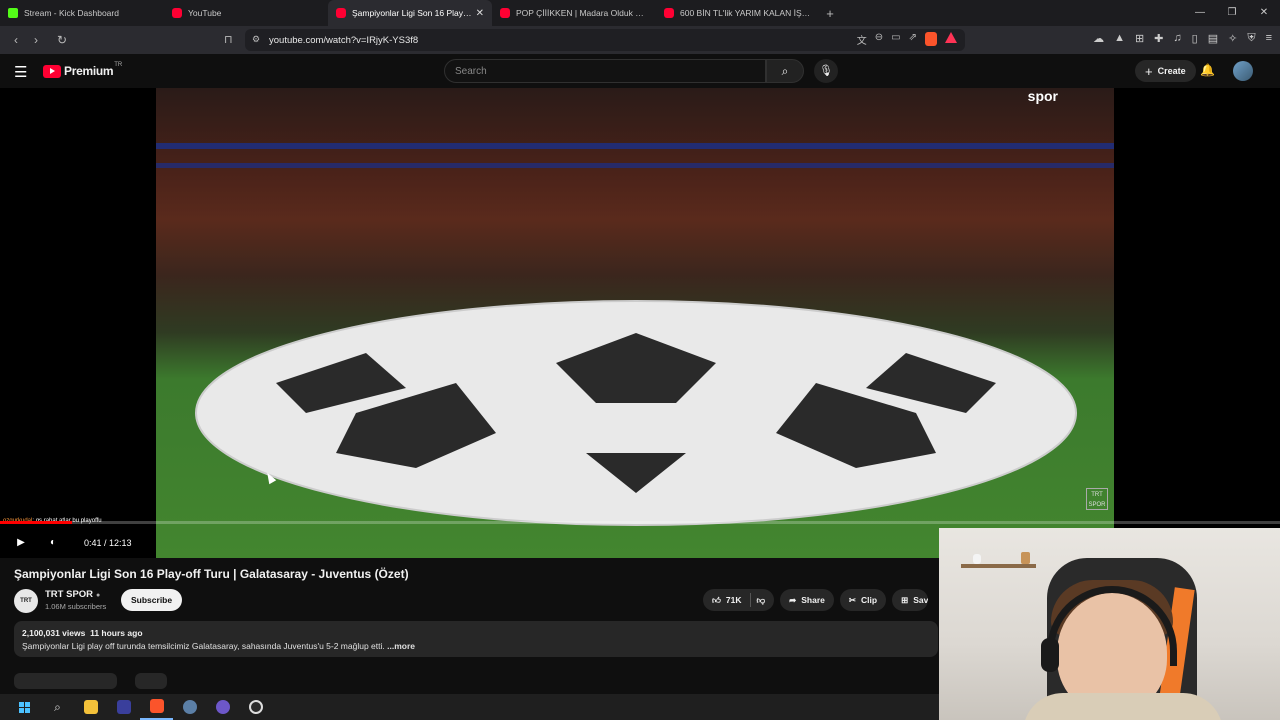 This screenshot has width=1280, height=720. What do you see at coordinates (343, 40) in the screenshot?
I see `url-text: youtube.com/watch?v=IRjyK-YS3f8` at bounding box center [343, 40].